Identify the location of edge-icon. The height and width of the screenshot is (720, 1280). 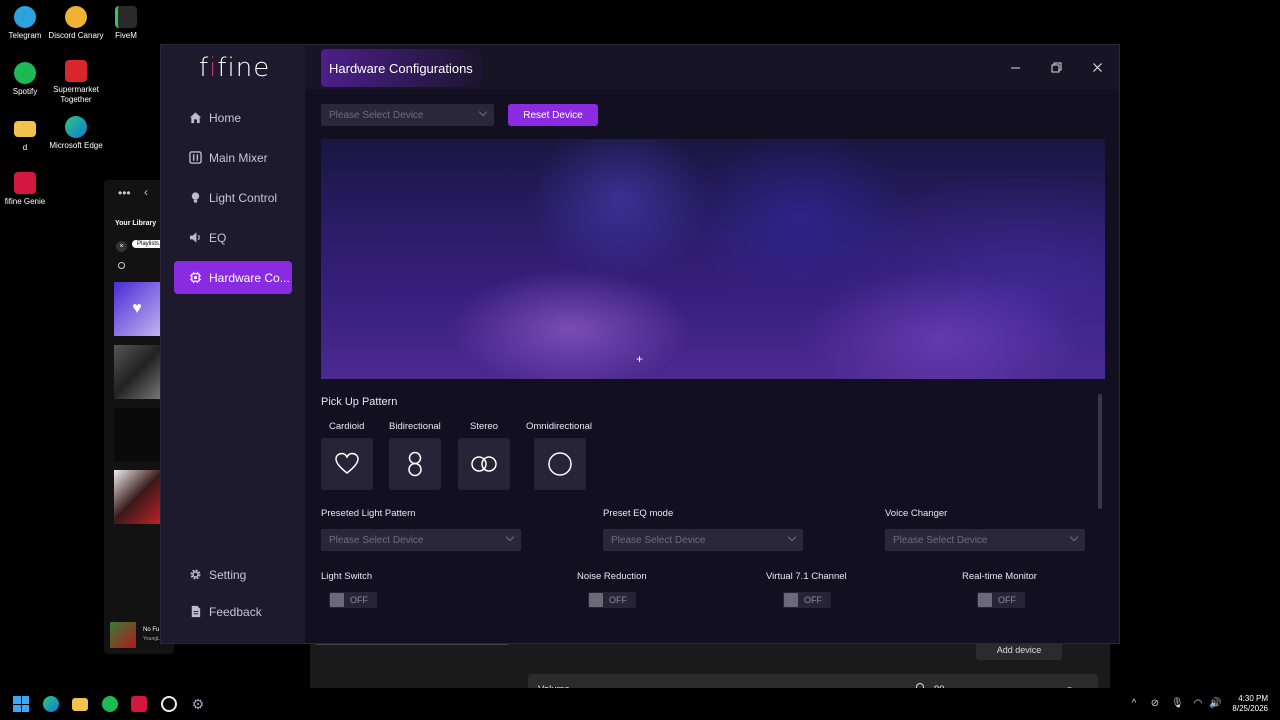
(51, 704).